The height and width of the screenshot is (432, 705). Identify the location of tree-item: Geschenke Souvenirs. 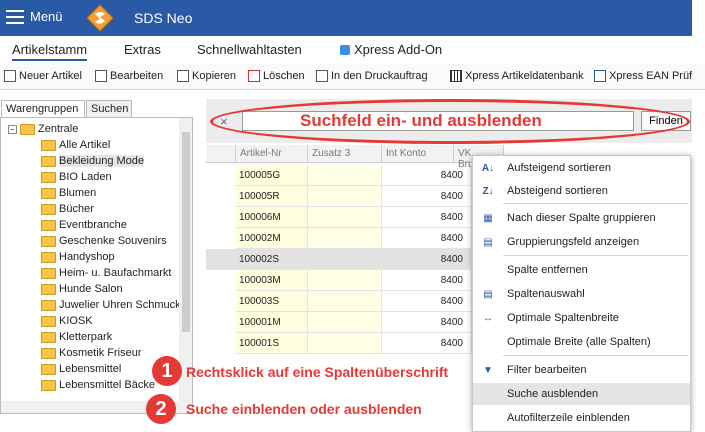
(104, 241).